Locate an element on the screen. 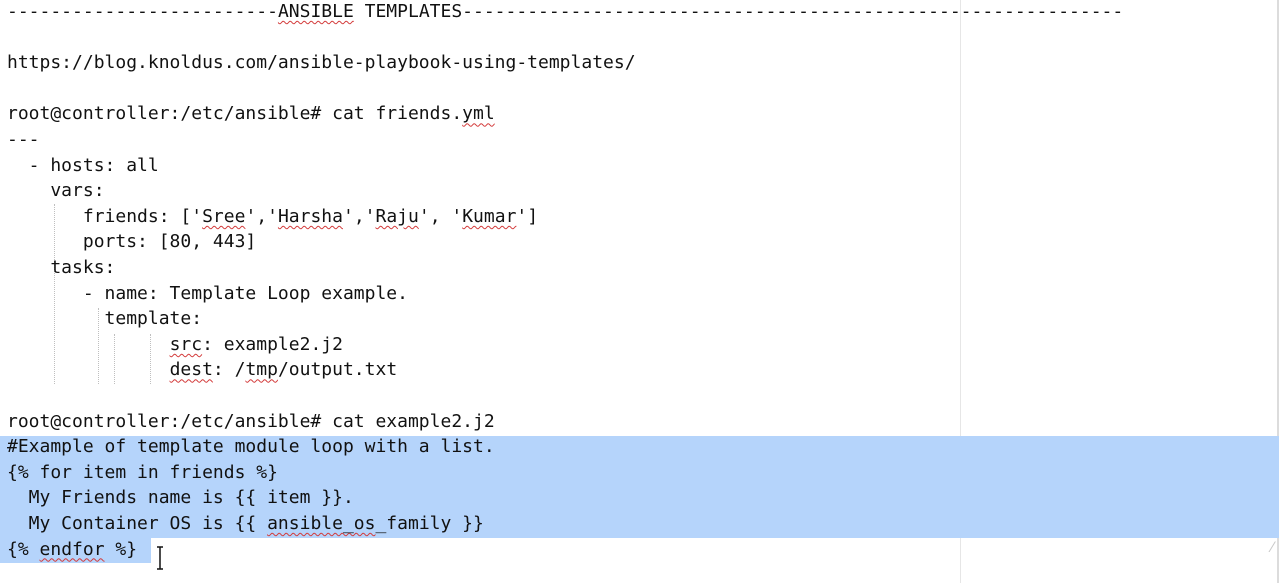 This screenshot has width=1279, height=583. spellcheck-flagged-word: src is located at coordinates (186, 344).